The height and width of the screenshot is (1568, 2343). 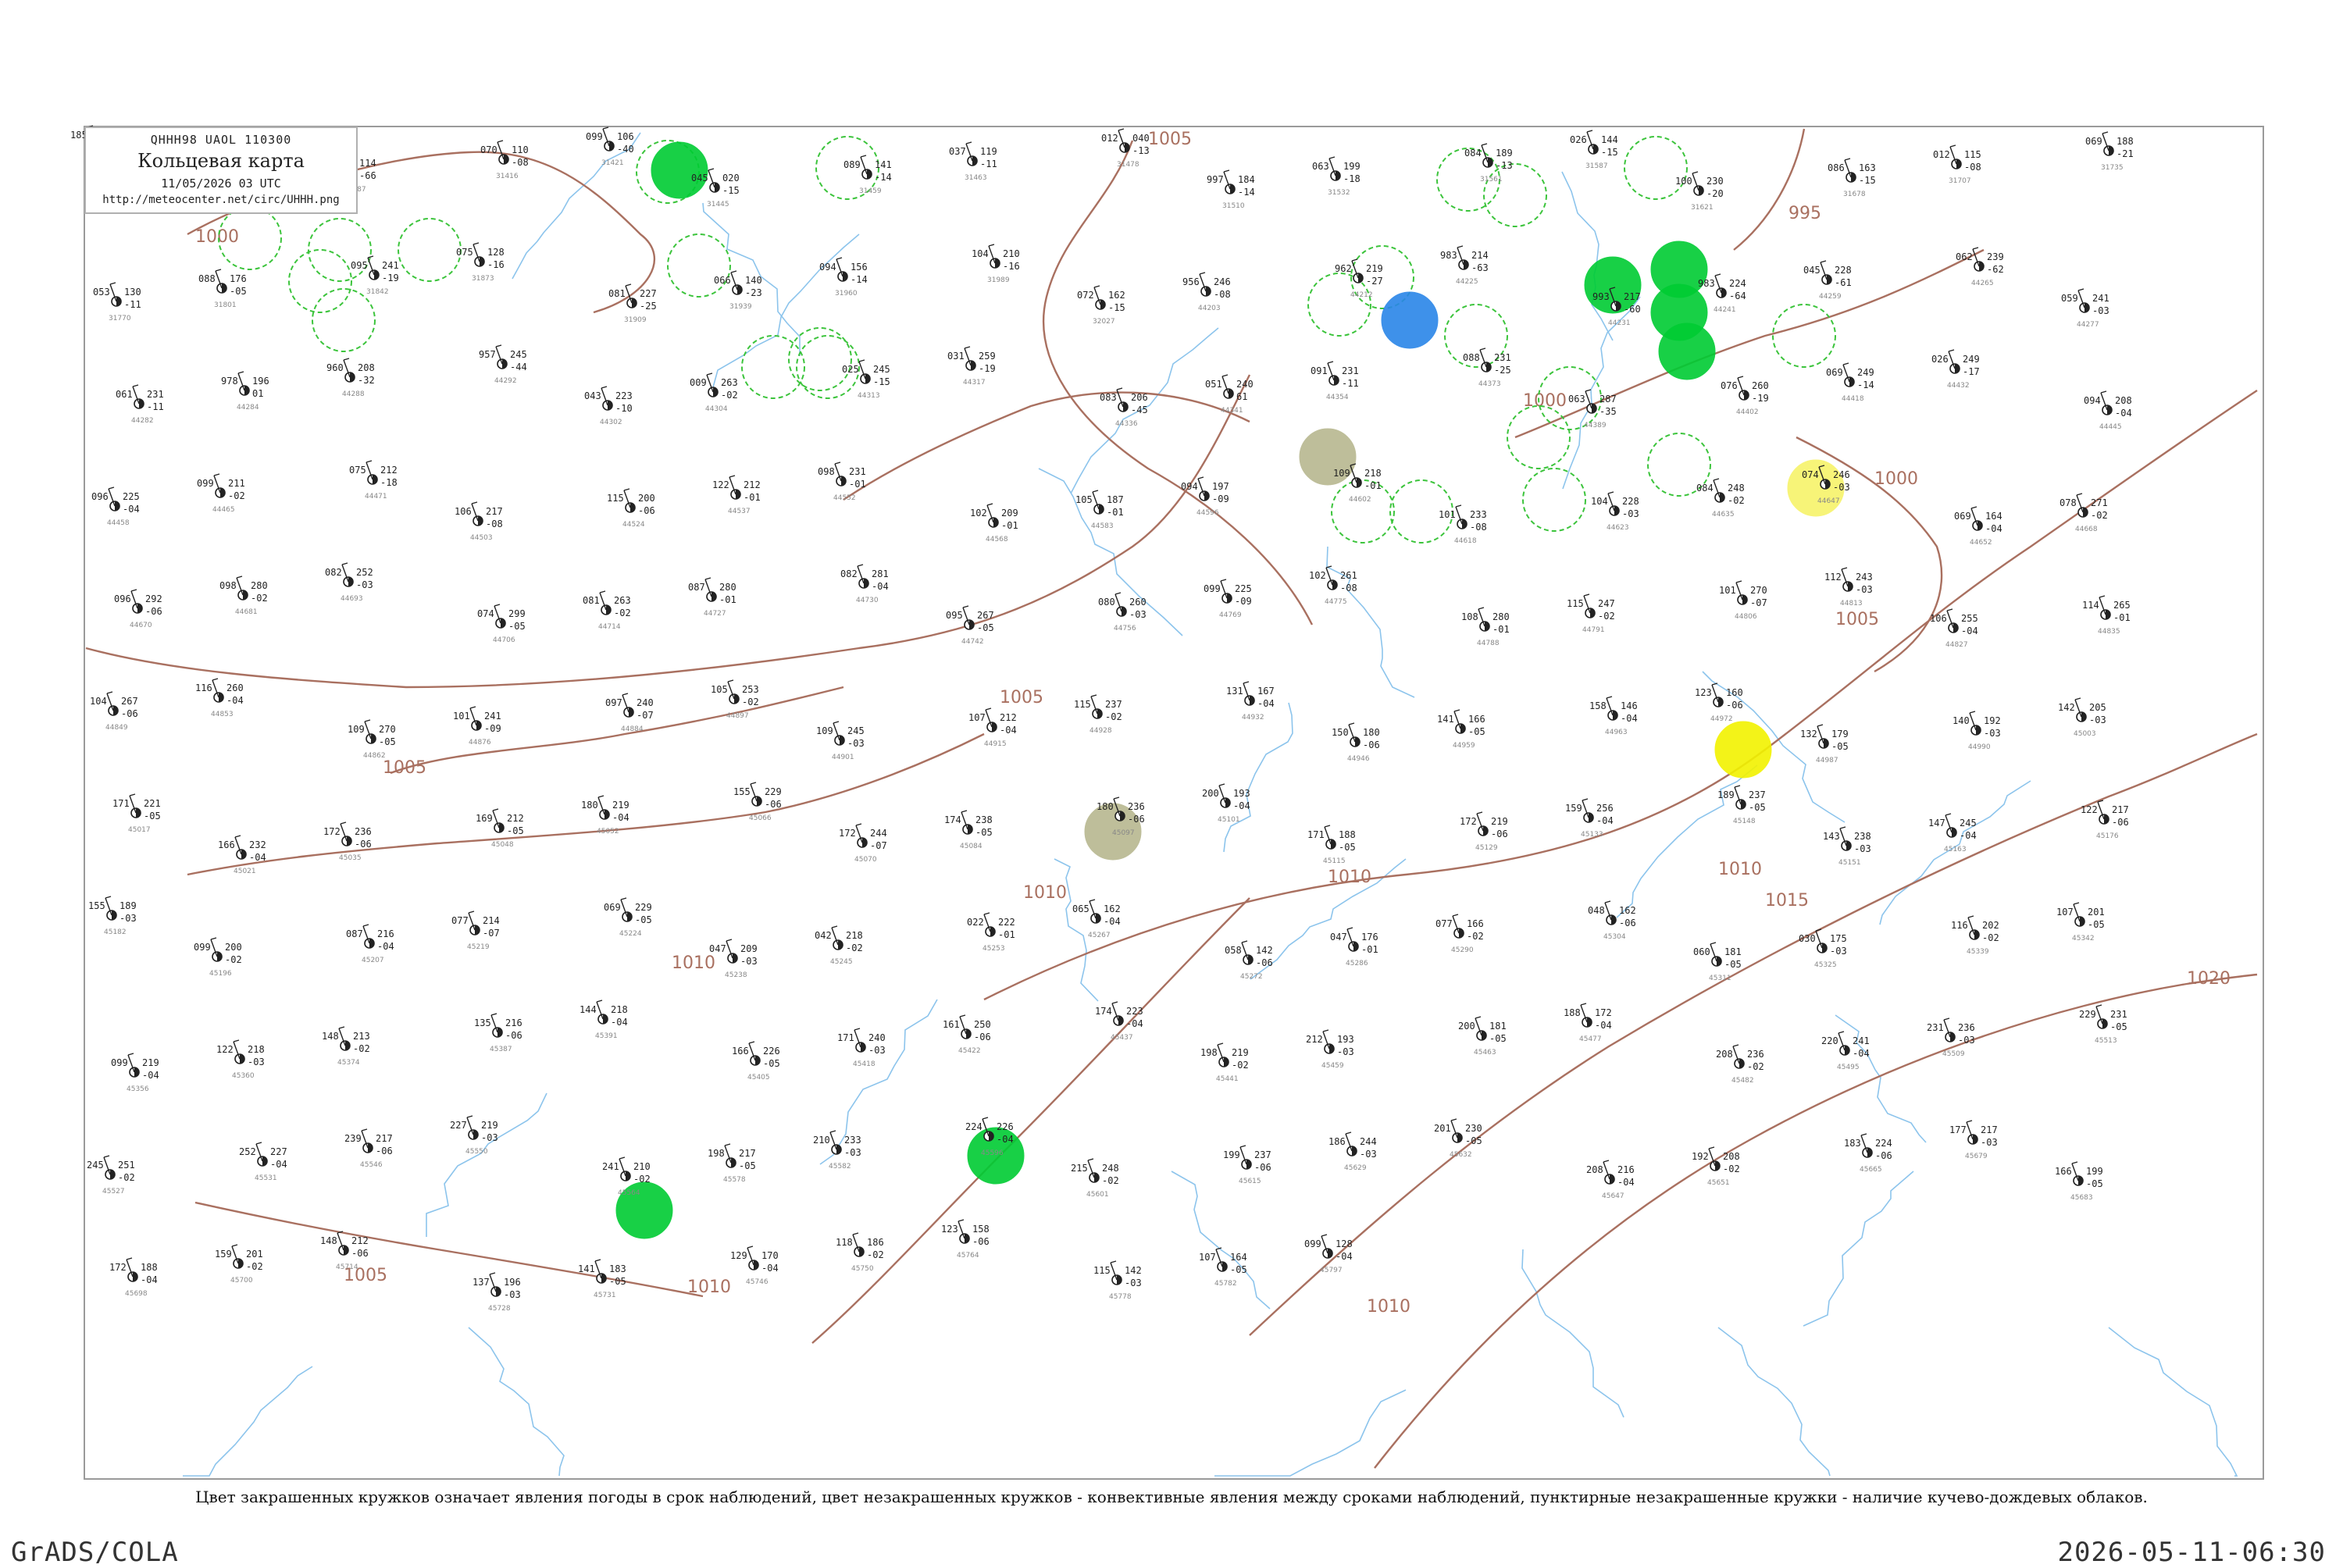 I want to click on station-temp: 047, so click(x=1338, y=937).